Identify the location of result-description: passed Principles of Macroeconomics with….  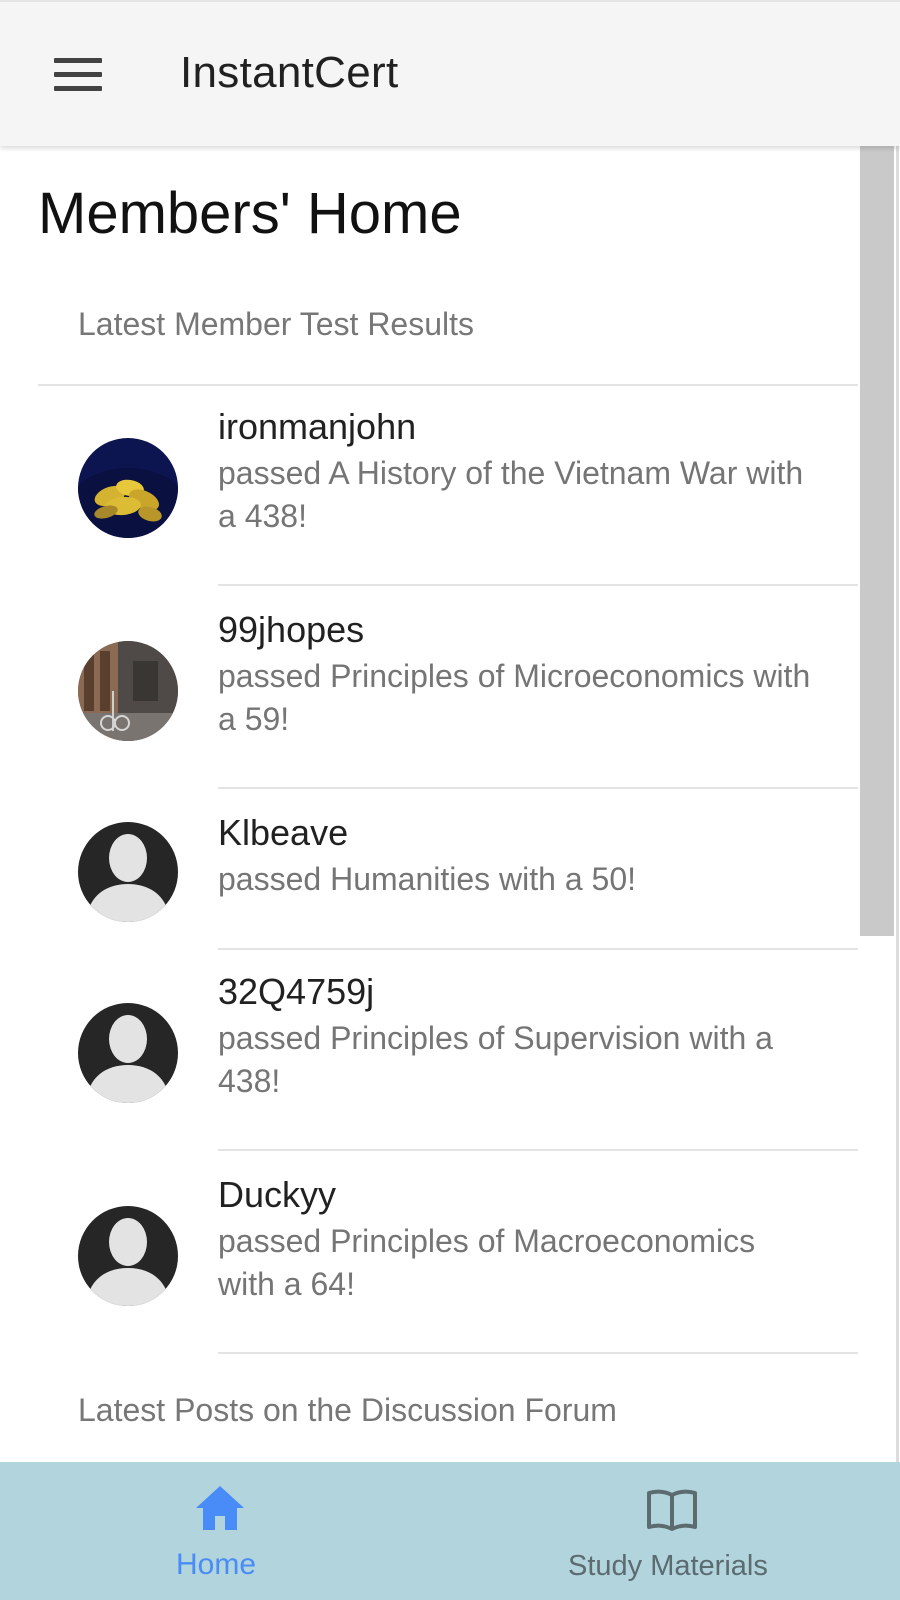
(487, 1262).